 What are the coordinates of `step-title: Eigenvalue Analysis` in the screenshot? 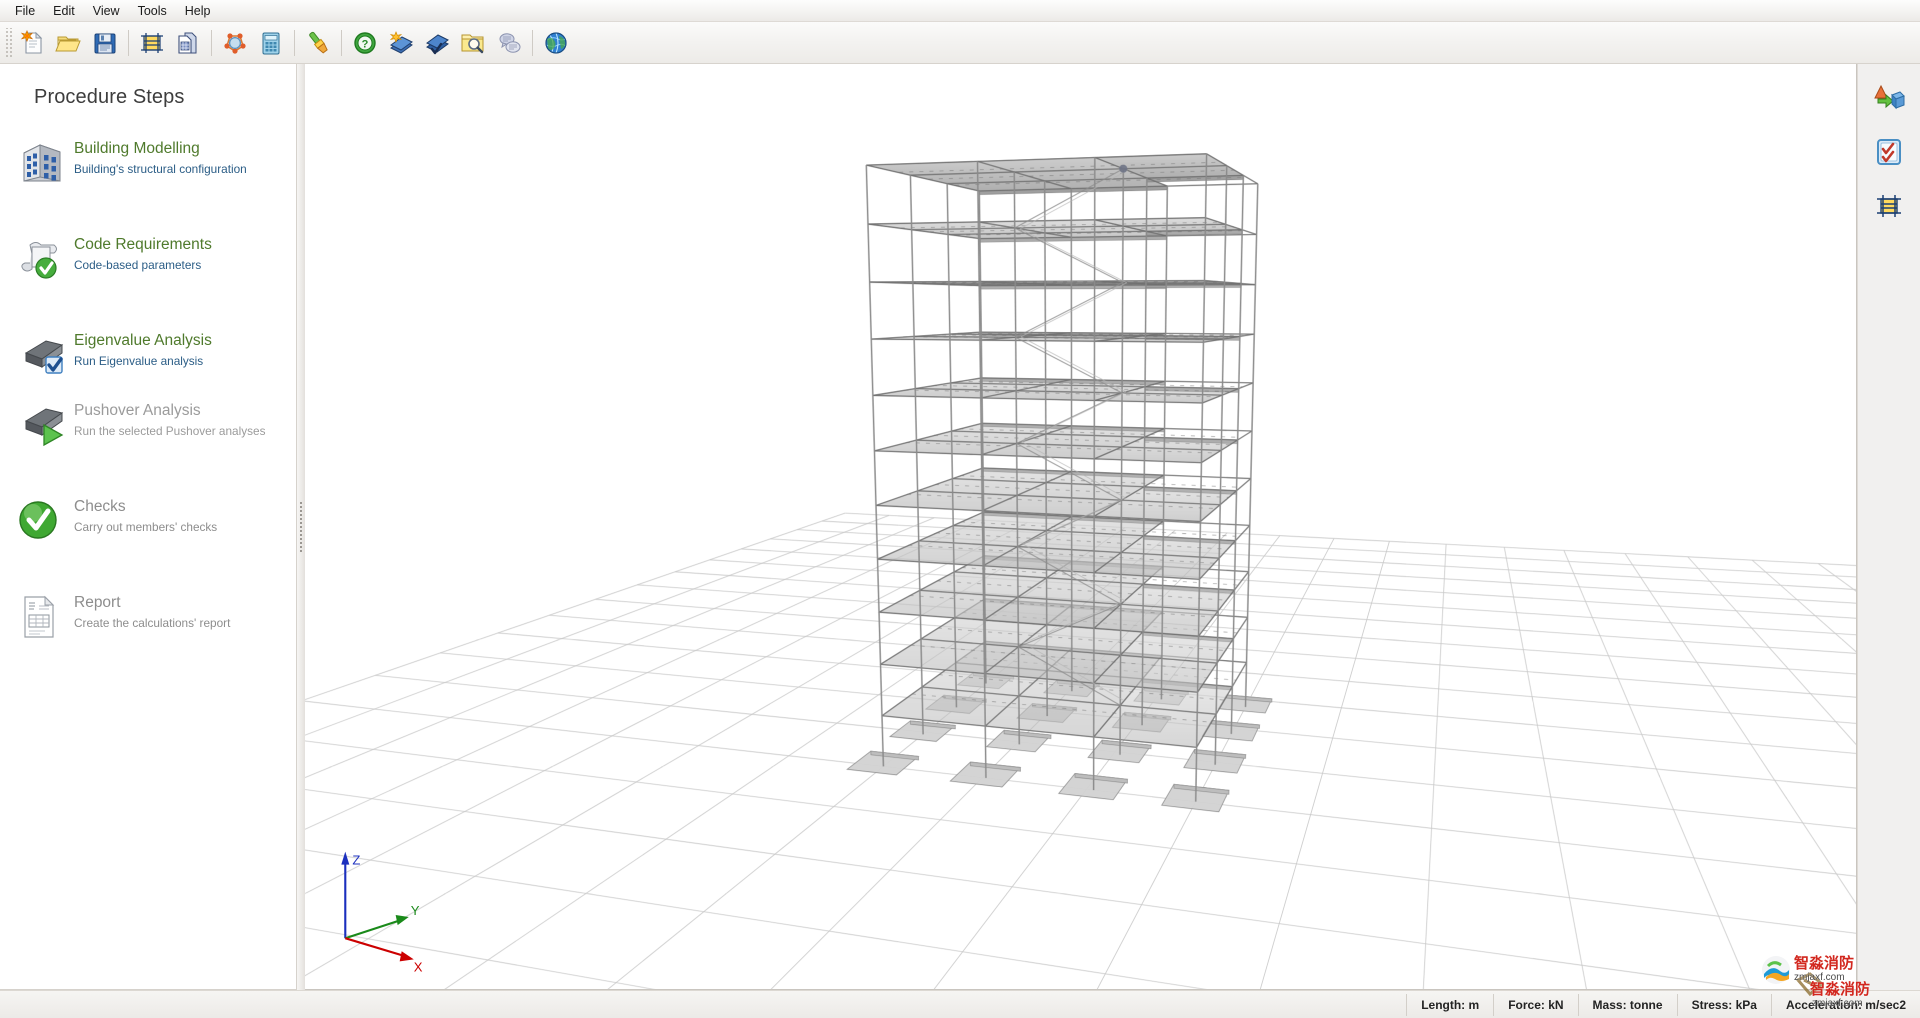 It's located at (143, 340).